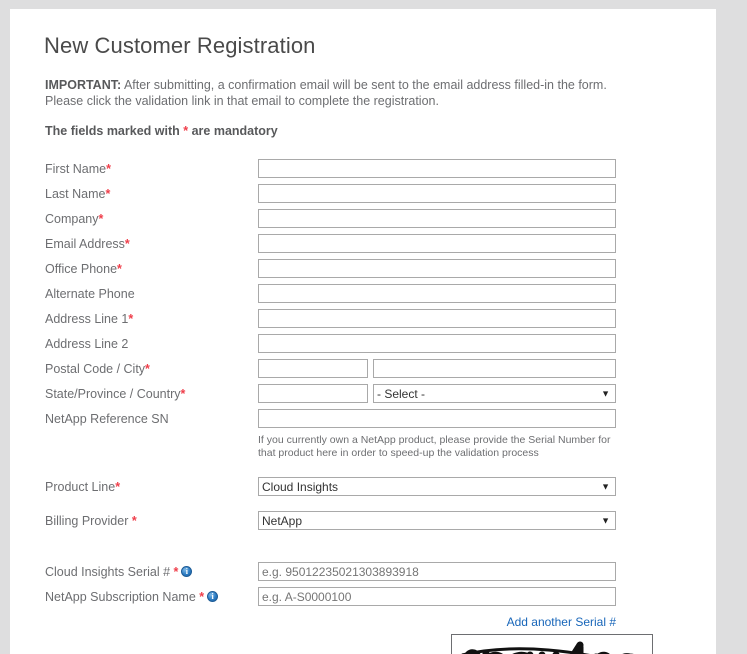 Image resolution: width=747 pixels, height=654 pixels. Describe the element at coordinates (437, 520) in the screenshot. I see `billing-provider-select: NetApp ▼` at that location.